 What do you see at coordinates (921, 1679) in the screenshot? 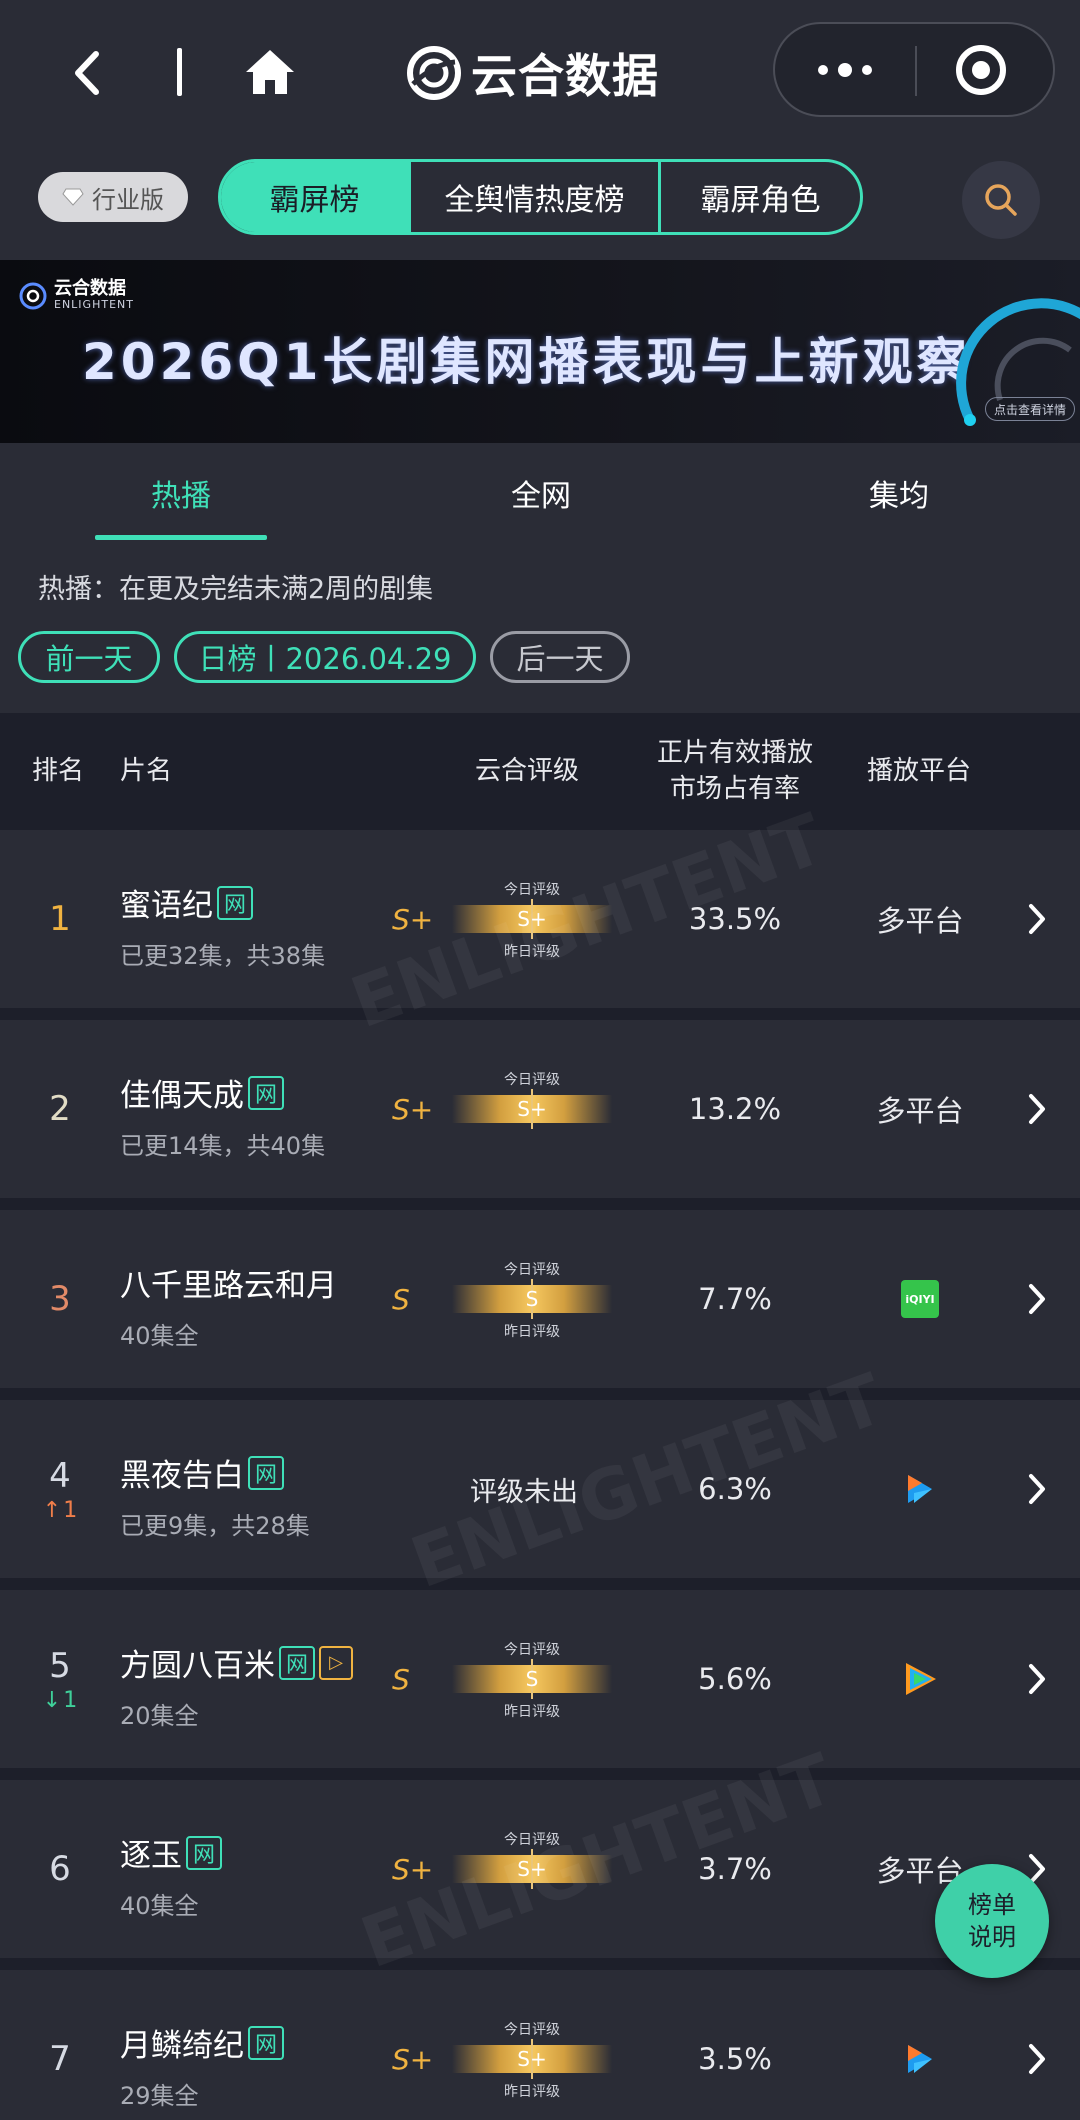
I see `tencent-video-icon` at bounding box center [921, 1679].